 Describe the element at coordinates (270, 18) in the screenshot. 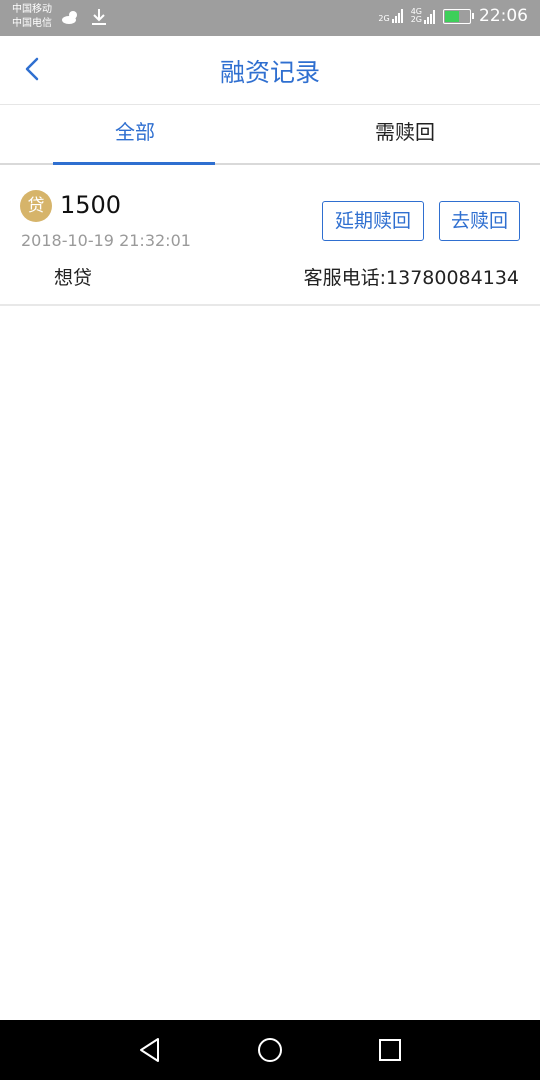

I see `status-bar: 中国移动 中国电信 2G 4G 2G 22:06` at that location.